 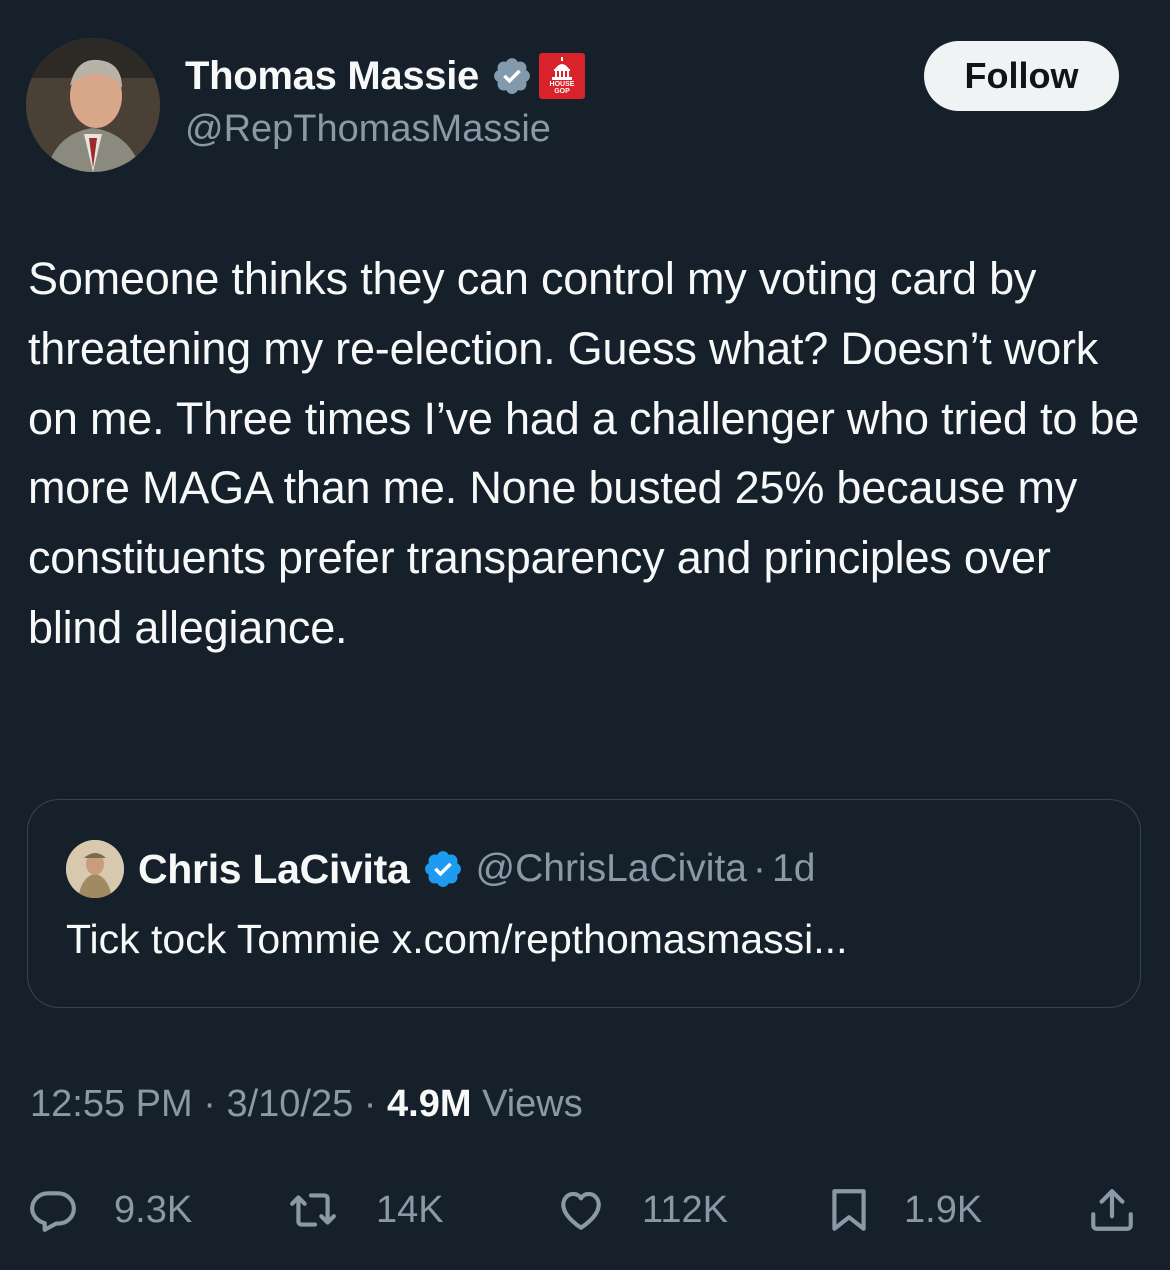 What do you see at coordinates (368, 129) in the screenshot?
I see `author-handle: @RepThomasMassie` at bounding box center [368, 129].